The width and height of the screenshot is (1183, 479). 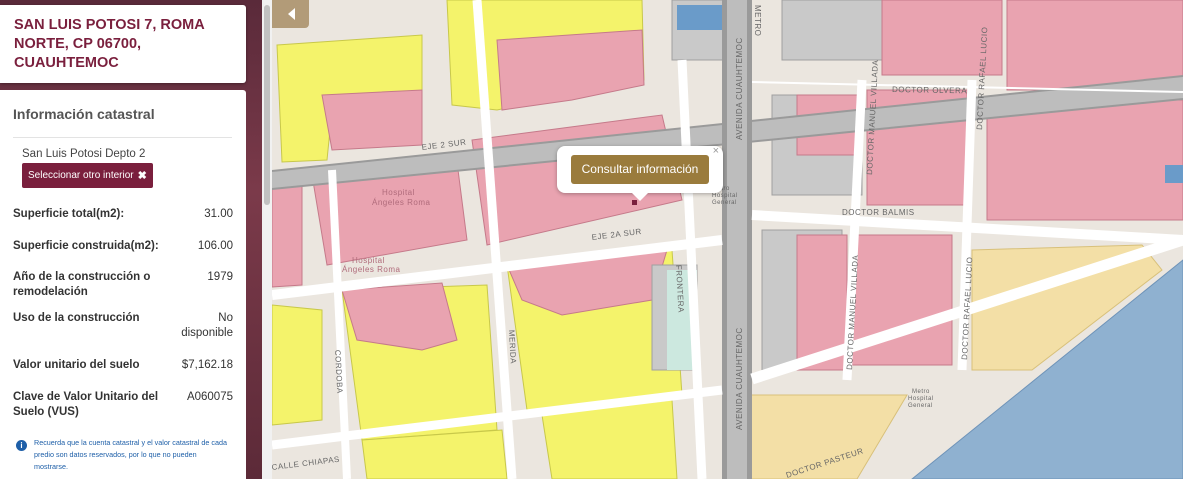 I want to click on row-label: Superficie construida(m2):, so click(x=86, y=246).